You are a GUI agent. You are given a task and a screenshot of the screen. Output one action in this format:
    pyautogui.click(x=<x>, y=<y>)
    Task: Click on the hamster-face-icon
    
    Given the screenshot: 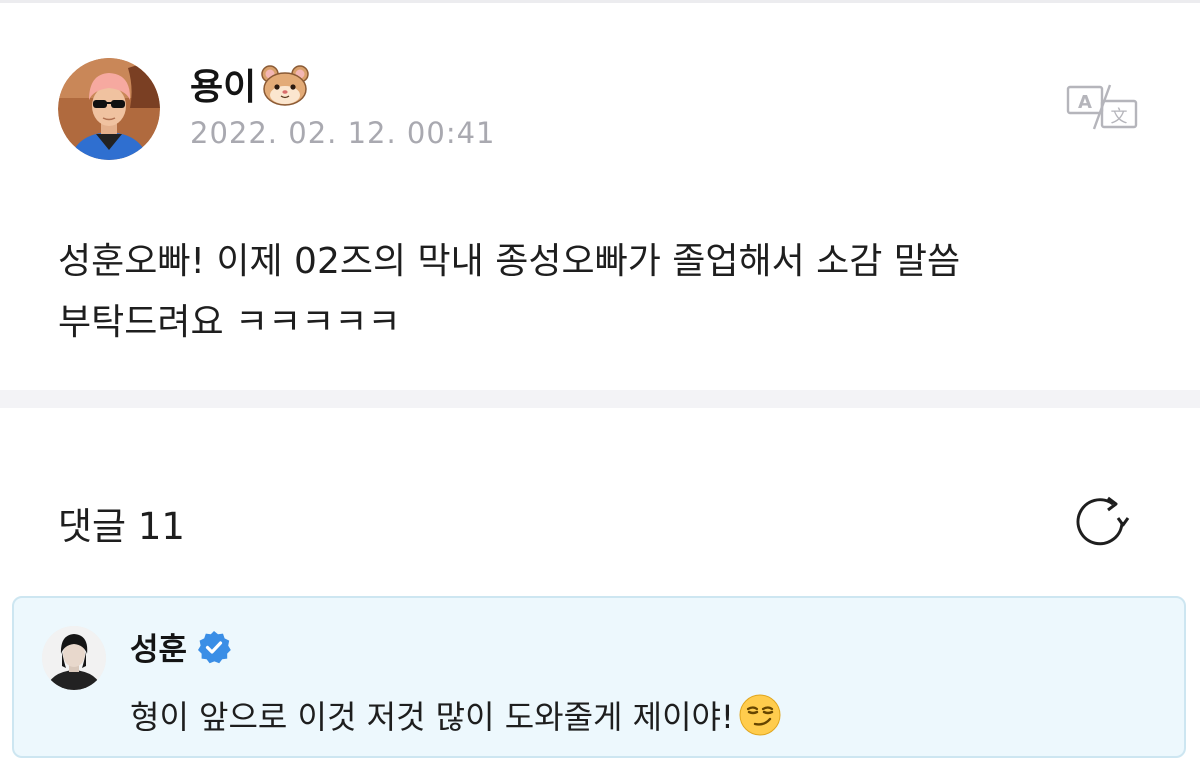 What is the action you would take?
    pyautogui.click(x=285, y=84)
    